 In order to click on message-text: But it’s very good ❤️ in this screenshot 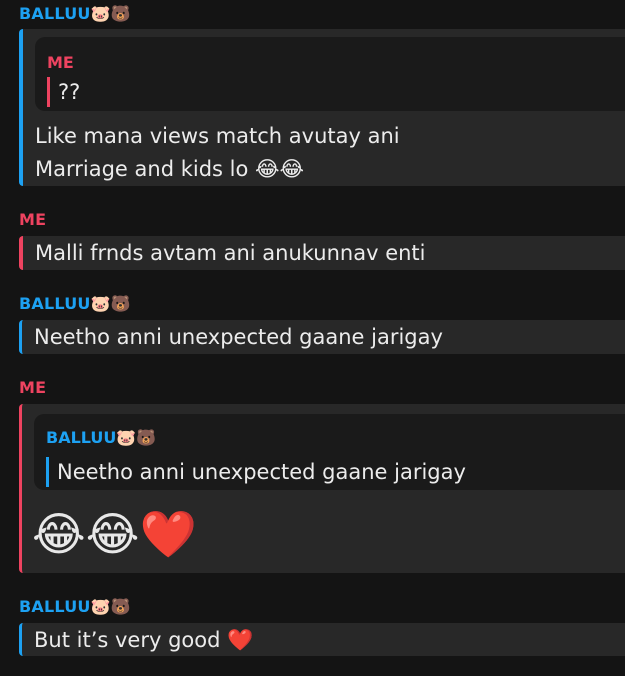, I will do `click(144, 640)`.